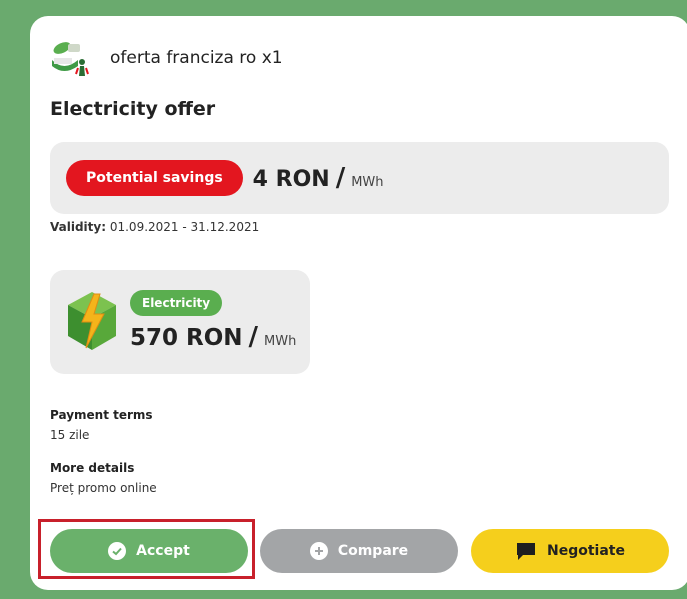  Describe the element at coordinates (70, 435) in the screenshot. I see `payment-terms-value: 15 zile` at that location.